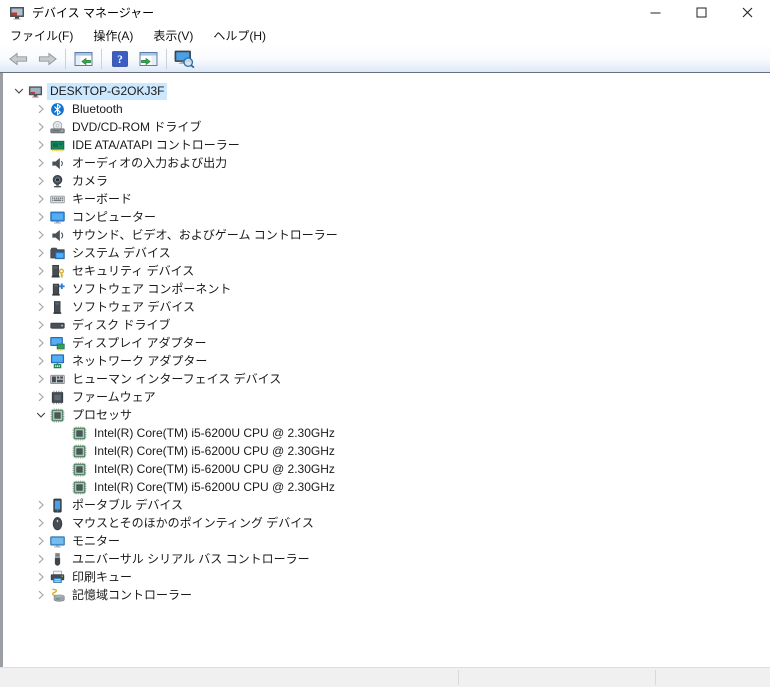 The width and height of the screenshot is (770, 687). I want to click on menu-action: 操作(A), so click(113, 35).